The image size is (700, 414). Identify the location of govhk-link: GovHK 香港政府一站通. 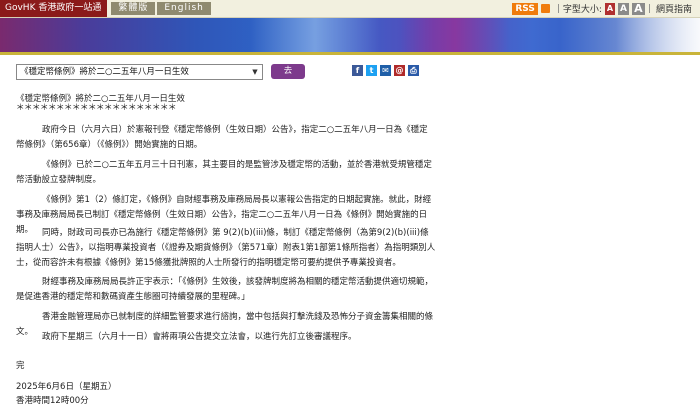
(54, 8).